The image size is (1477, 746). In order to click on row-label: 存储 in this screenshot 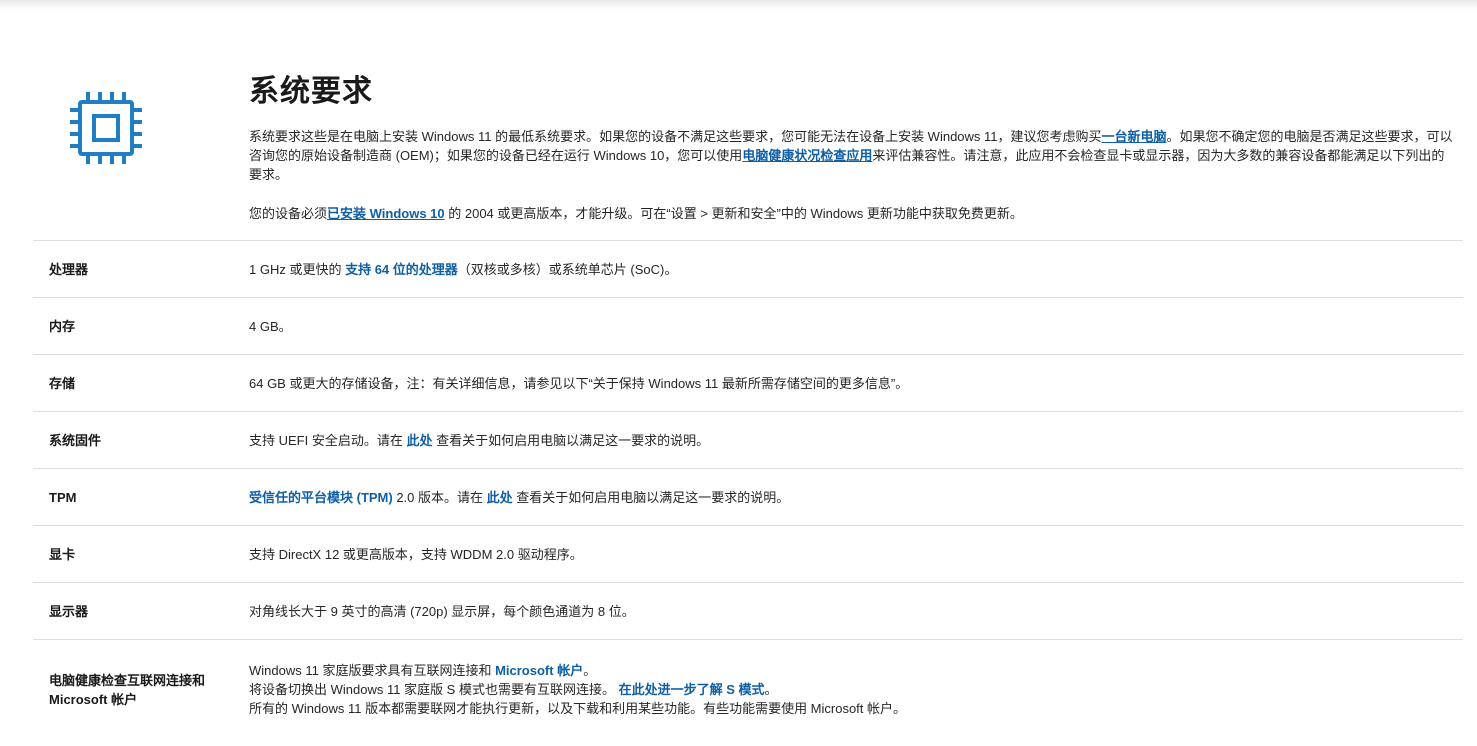, I will do `click(62, 383)`.